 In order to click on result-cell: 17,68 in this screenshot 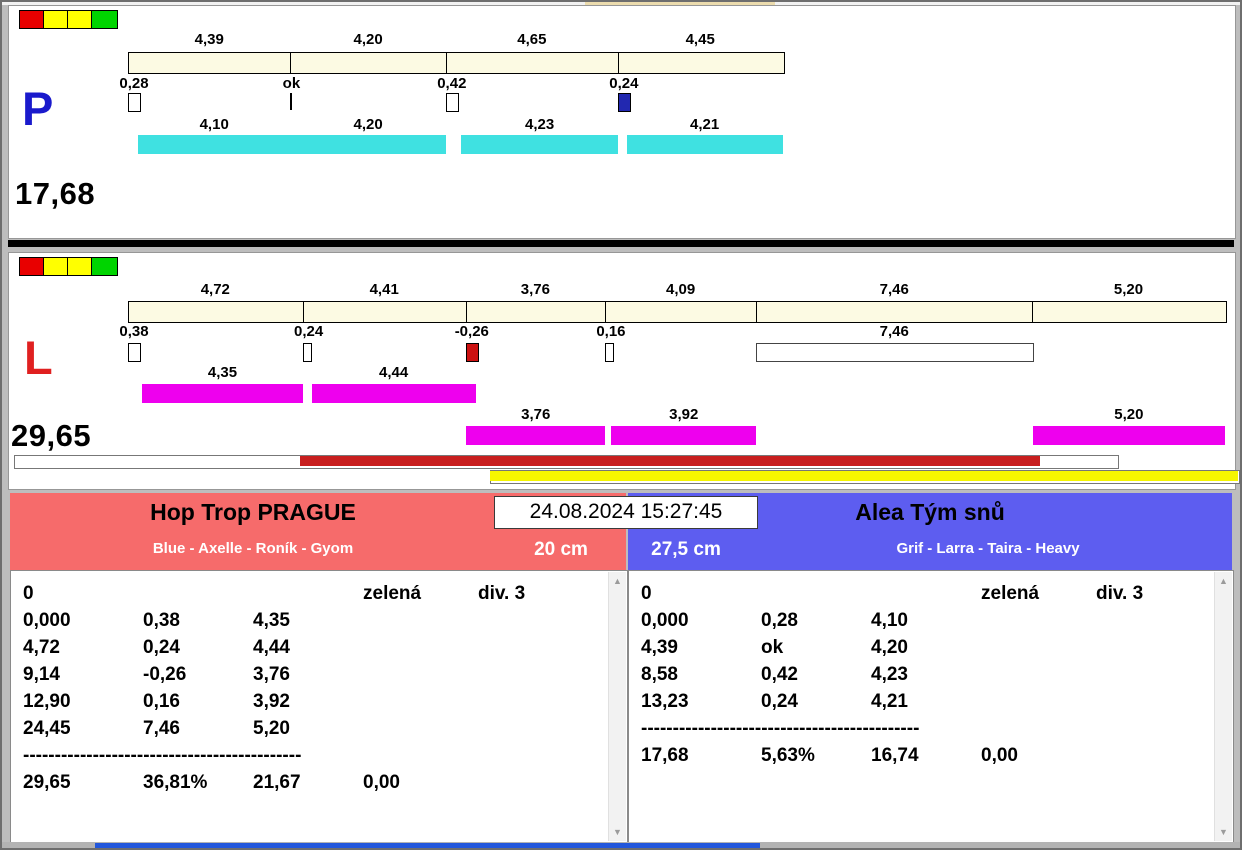, I will do `click(665, 755)`.